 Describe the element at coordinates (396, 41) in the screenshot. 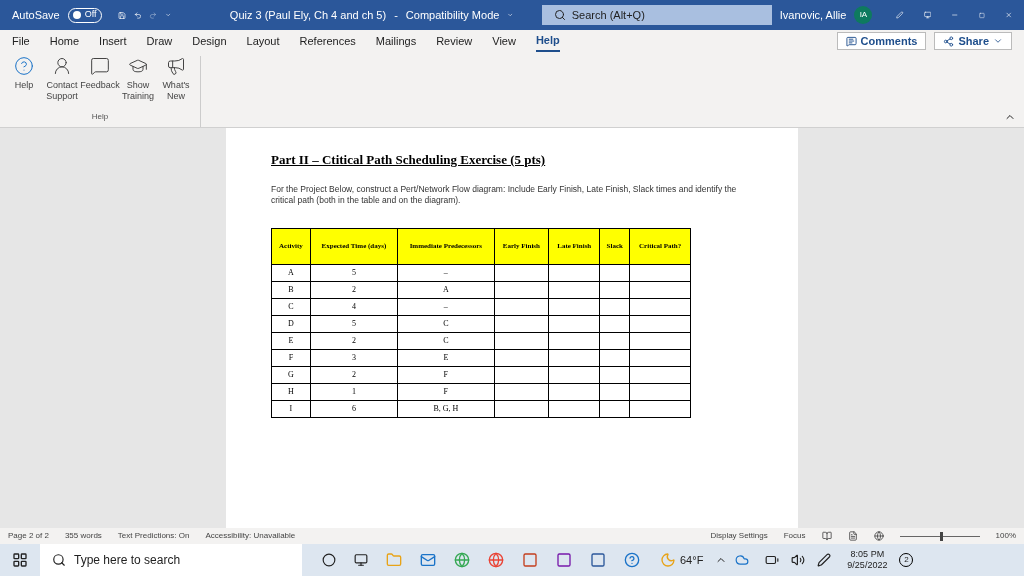

I see `ribbon-tab: Mailings` at that location.